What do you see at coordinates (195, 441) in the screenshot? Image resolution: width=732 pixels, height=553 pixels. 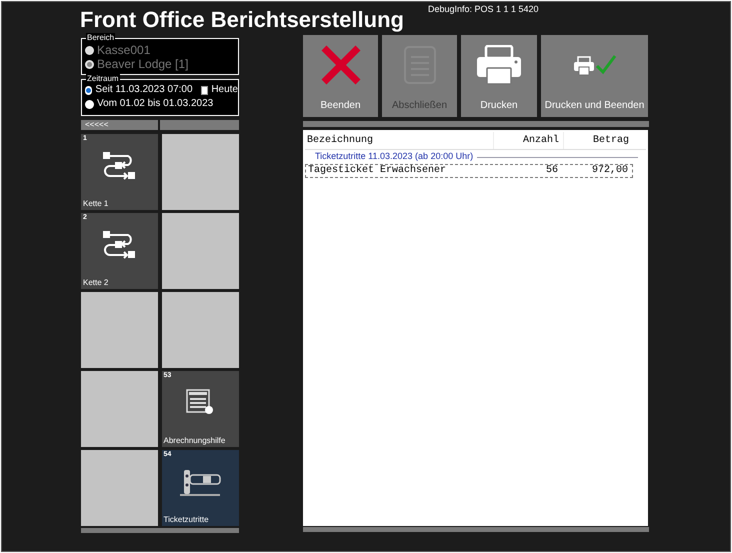 I see `tile-label: Abrechnungshilfe` at bounding box center [195, 441].